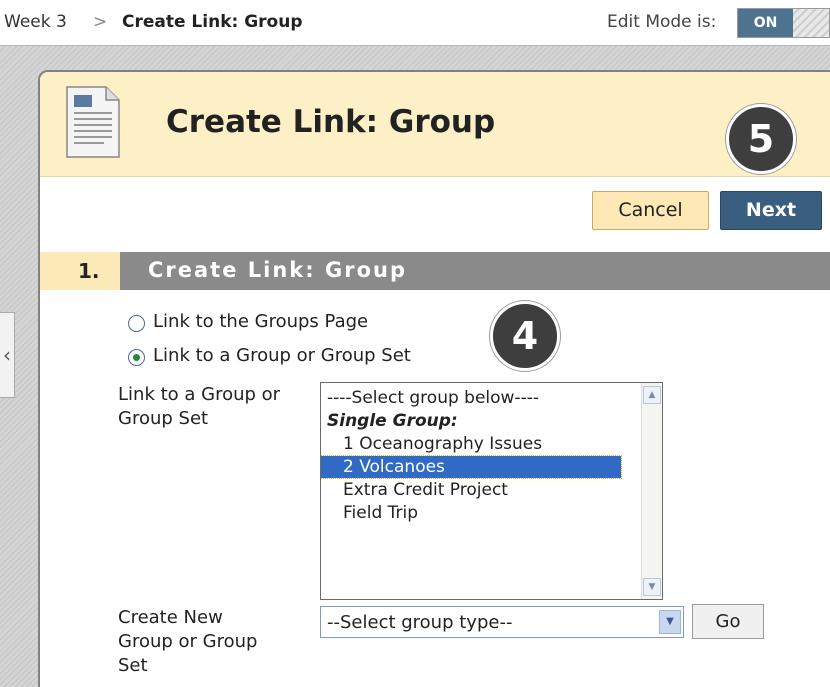  What do you see at coordinates (652, 395) in the screenshot?
I see `scroll-up-icon: ▲` at bounding box center [652, 395].